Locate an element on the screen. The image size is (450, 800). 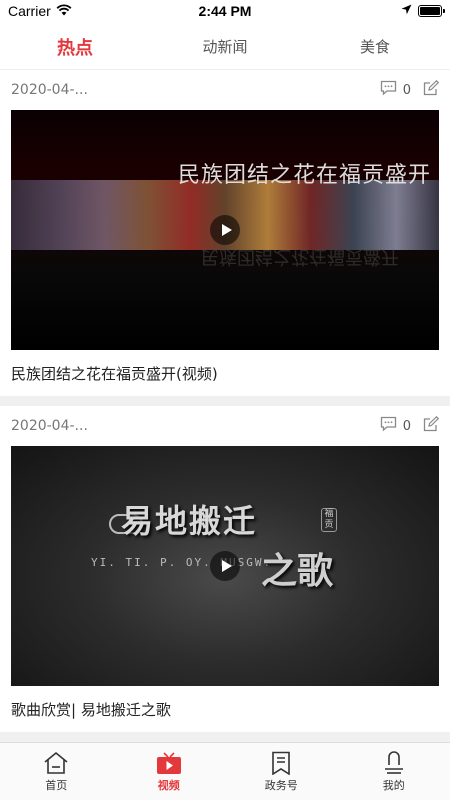
nav-video-label: 视频 is located at coordinates (168, 785).